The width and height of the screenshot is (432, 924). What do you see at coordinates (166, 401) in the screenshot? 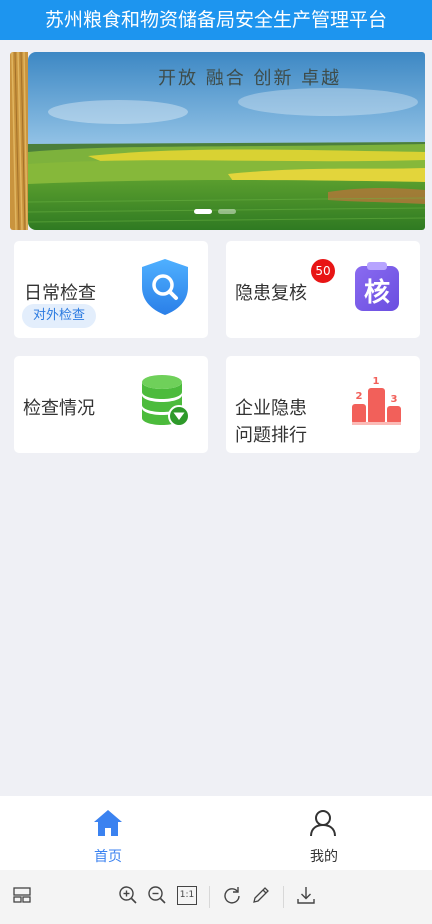
I see `database-filter-icon` at bounding box center [166, 401].